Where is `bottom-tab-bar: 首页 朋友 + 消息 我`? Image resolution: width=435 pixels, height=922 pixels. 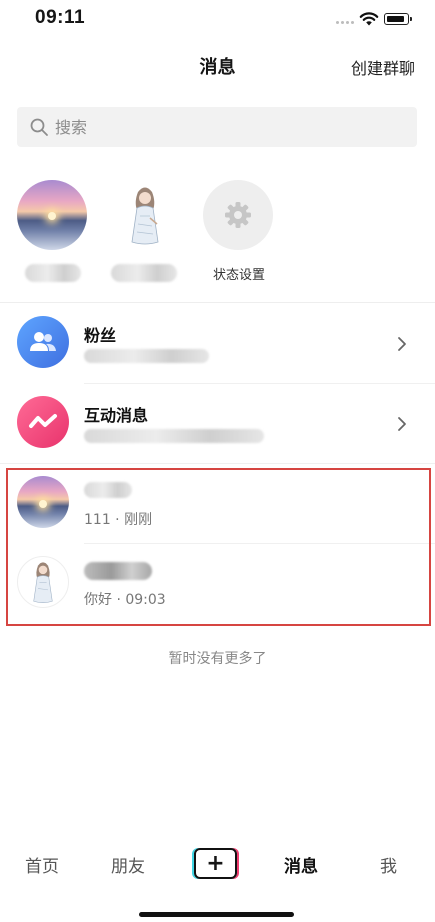
bottom-tab-bar: 首页 朋友 + 消息 我 is located at coordinates (217, 864).